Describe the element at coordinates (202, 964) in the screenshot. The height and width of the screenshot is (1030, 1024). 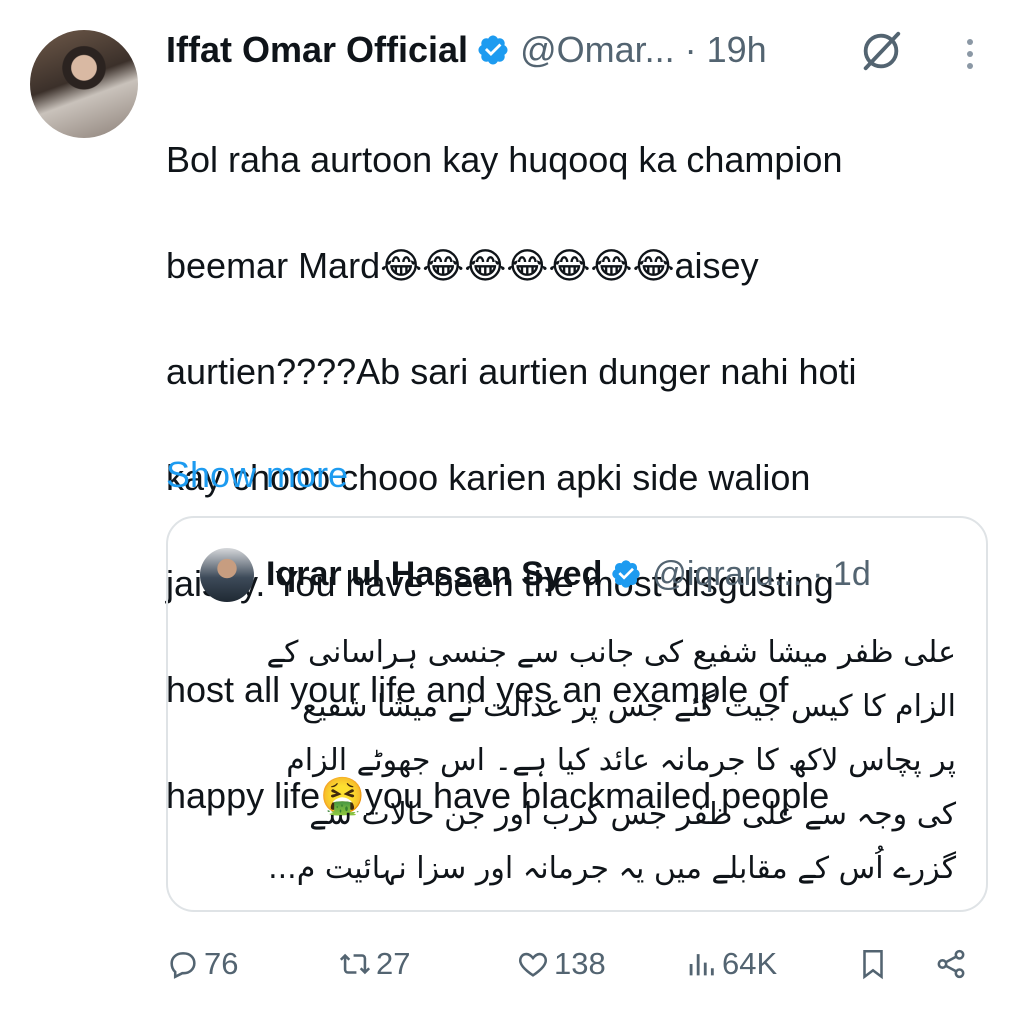
I see `reply-button: 76` at that location.